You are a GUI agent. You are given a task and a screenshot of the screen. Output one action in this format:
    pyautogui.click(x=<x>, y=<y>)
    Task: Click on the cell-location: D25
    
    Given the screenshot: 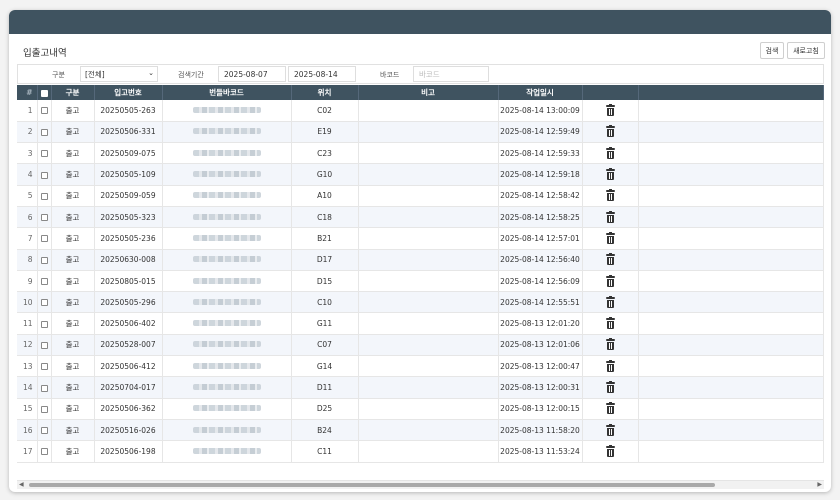 What is the action you would take?
    pyautogui.click(x=325, y=409)
    